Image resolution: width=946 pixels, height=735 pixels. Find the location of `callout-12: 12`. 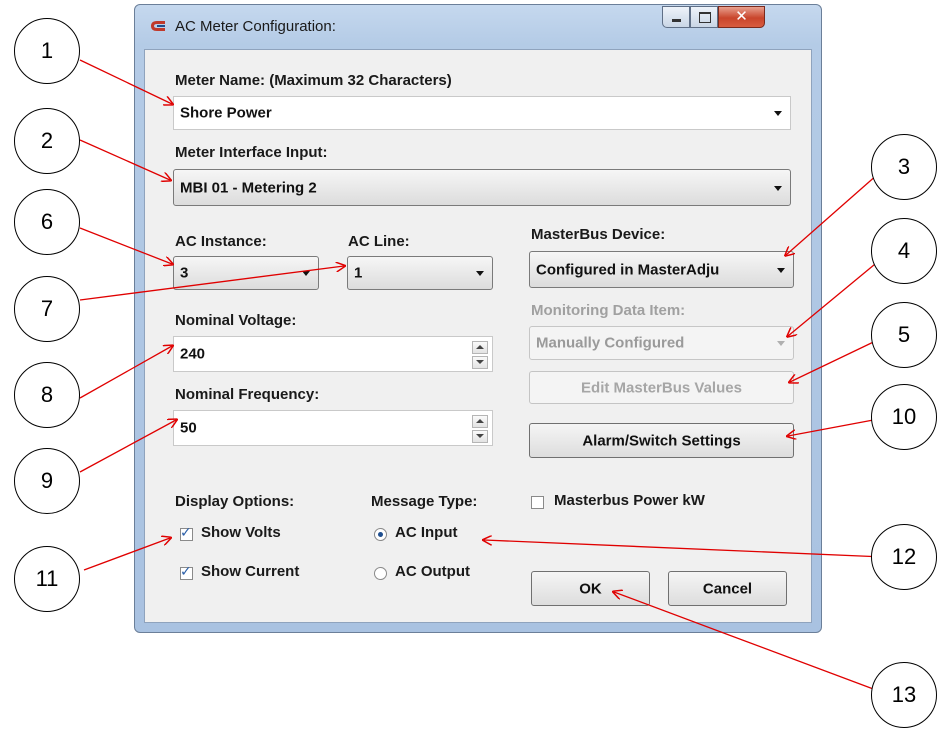

callout-12: 12 is located at coordinates (904, 557).